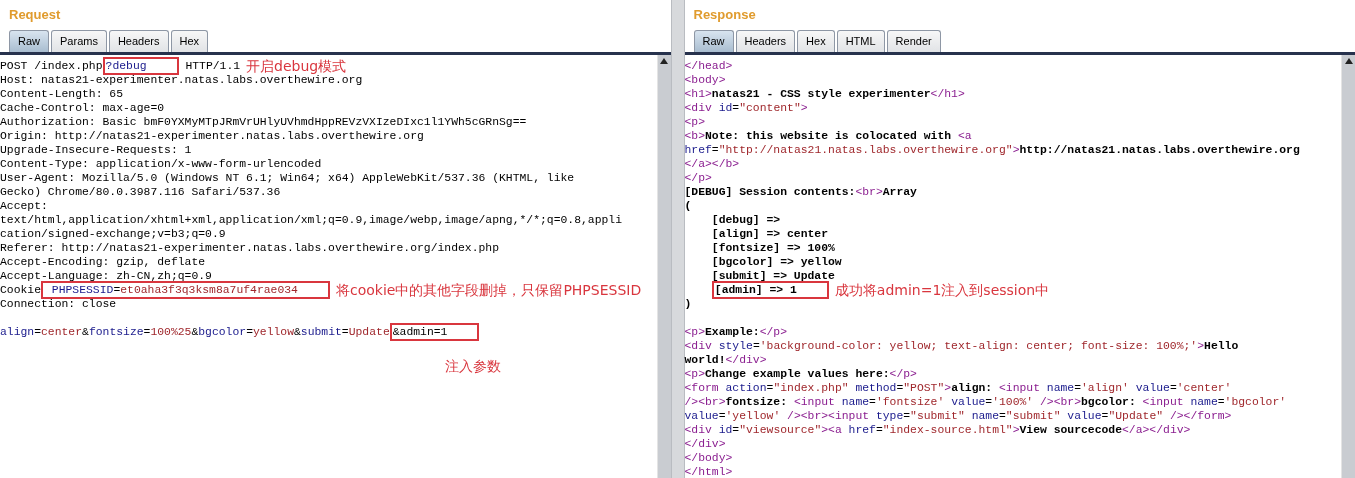 The image size is (1355, 478). What do you see at coordinates (698, 150) in the screenshot?
I see `code-token: href` at bounding box center [698, 150].